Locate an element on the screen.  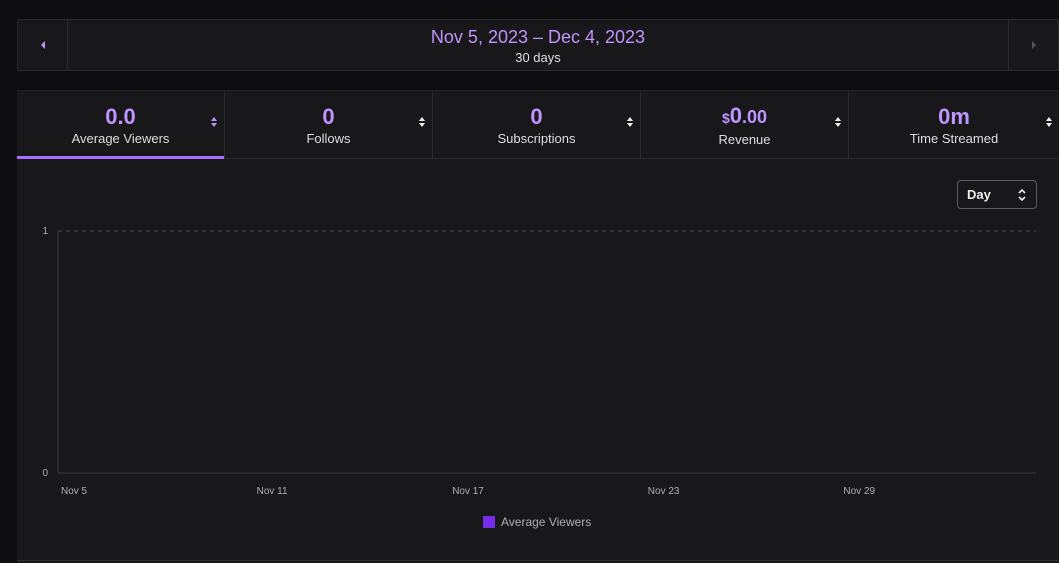
chart-legend: Average Viewers is located at coordinates (537, 522).